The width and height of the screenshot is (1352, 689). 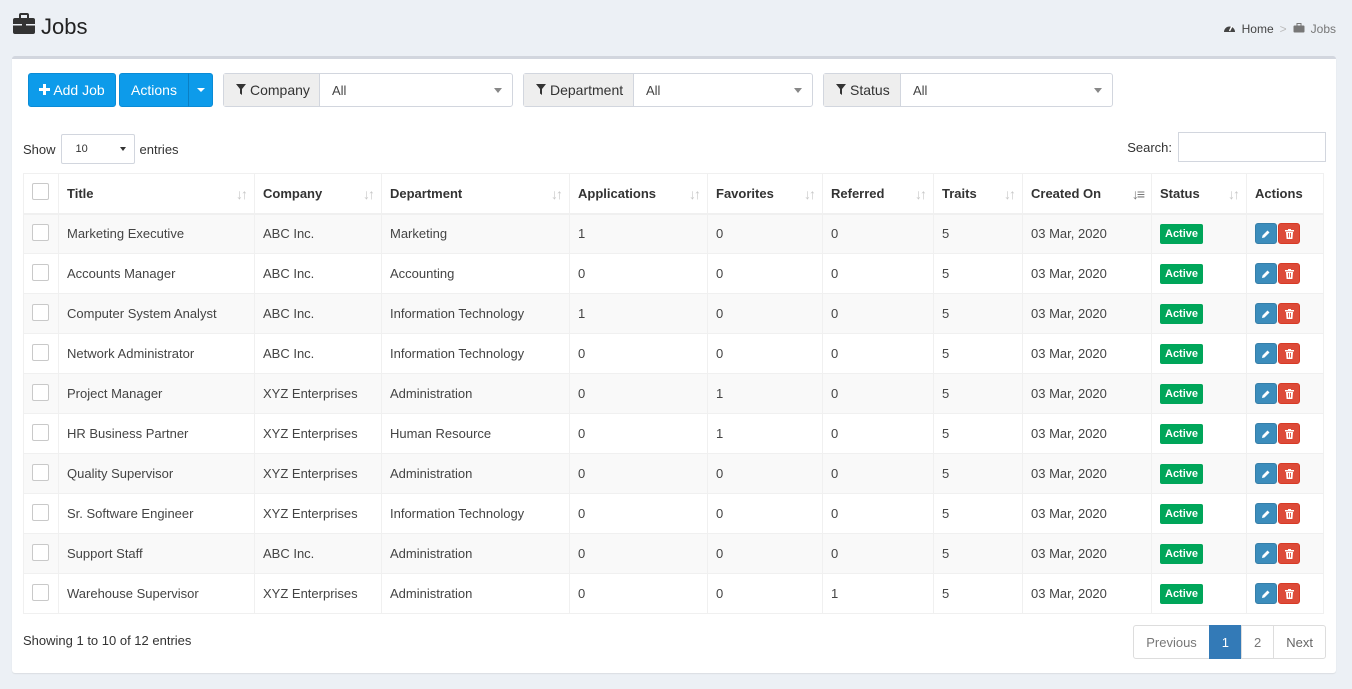 I want to click on pagination-previous: Previous, so click(x=1171, y=642).